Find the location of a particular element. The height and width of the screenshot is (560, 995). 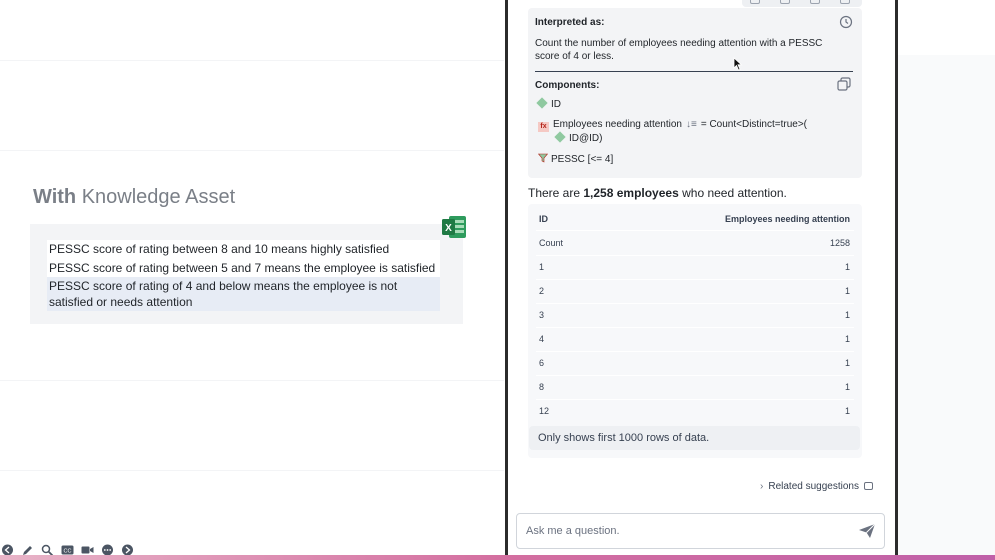

chevron-right-icon: › is located at coordinates (762, 486).